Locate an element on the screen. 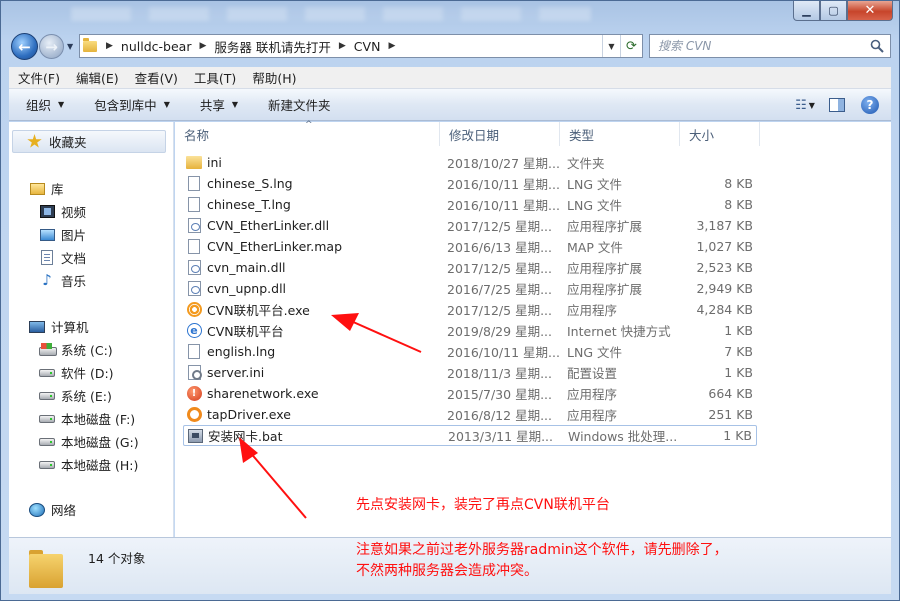 This screenshot has height=601, width=900. file-name: CVN_EtherLinker.map is located at coordinates (275, 246).